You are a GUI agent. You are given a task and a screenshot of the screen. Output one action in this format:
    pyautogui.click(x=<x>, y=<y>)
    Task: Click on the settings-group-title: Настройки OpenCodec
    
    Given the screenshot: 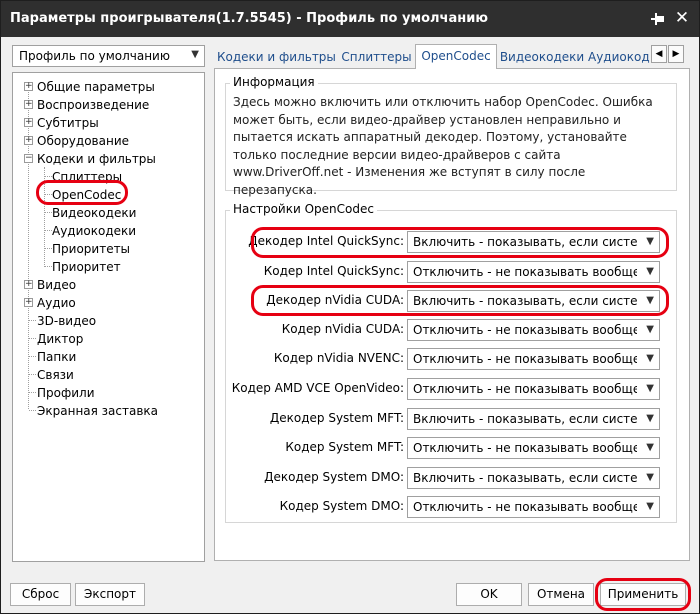 What is the action you would take?
    pyautogui.click(x=303, y=209)
    